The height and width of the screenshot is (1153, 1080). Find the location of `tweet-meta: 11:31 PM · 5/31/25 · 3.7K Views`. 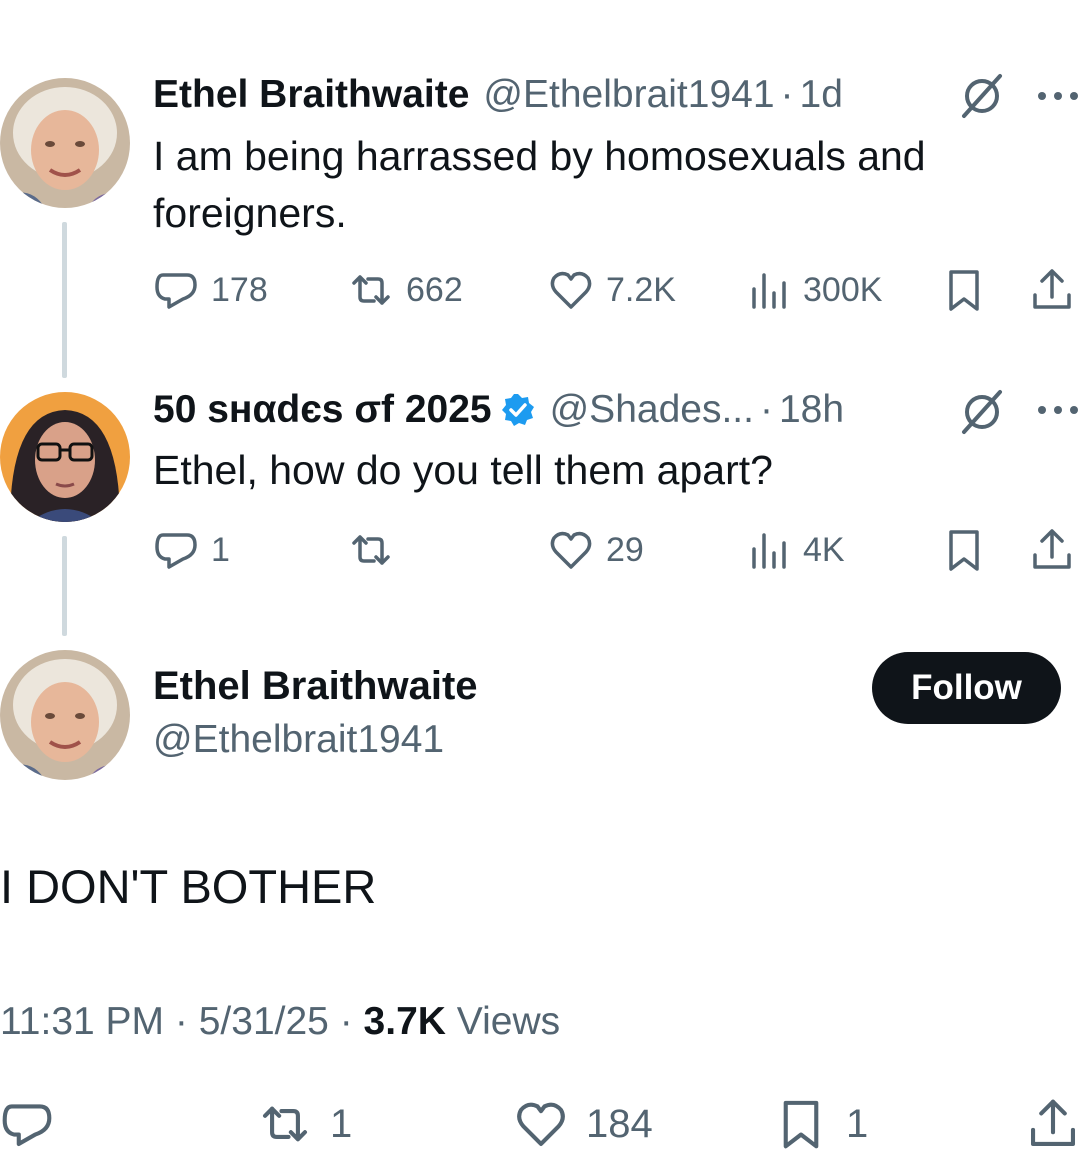

tweet-meta: 11:31 PM · 5/31/25 · 3.7K Views is located at coordinates (280, 1022).